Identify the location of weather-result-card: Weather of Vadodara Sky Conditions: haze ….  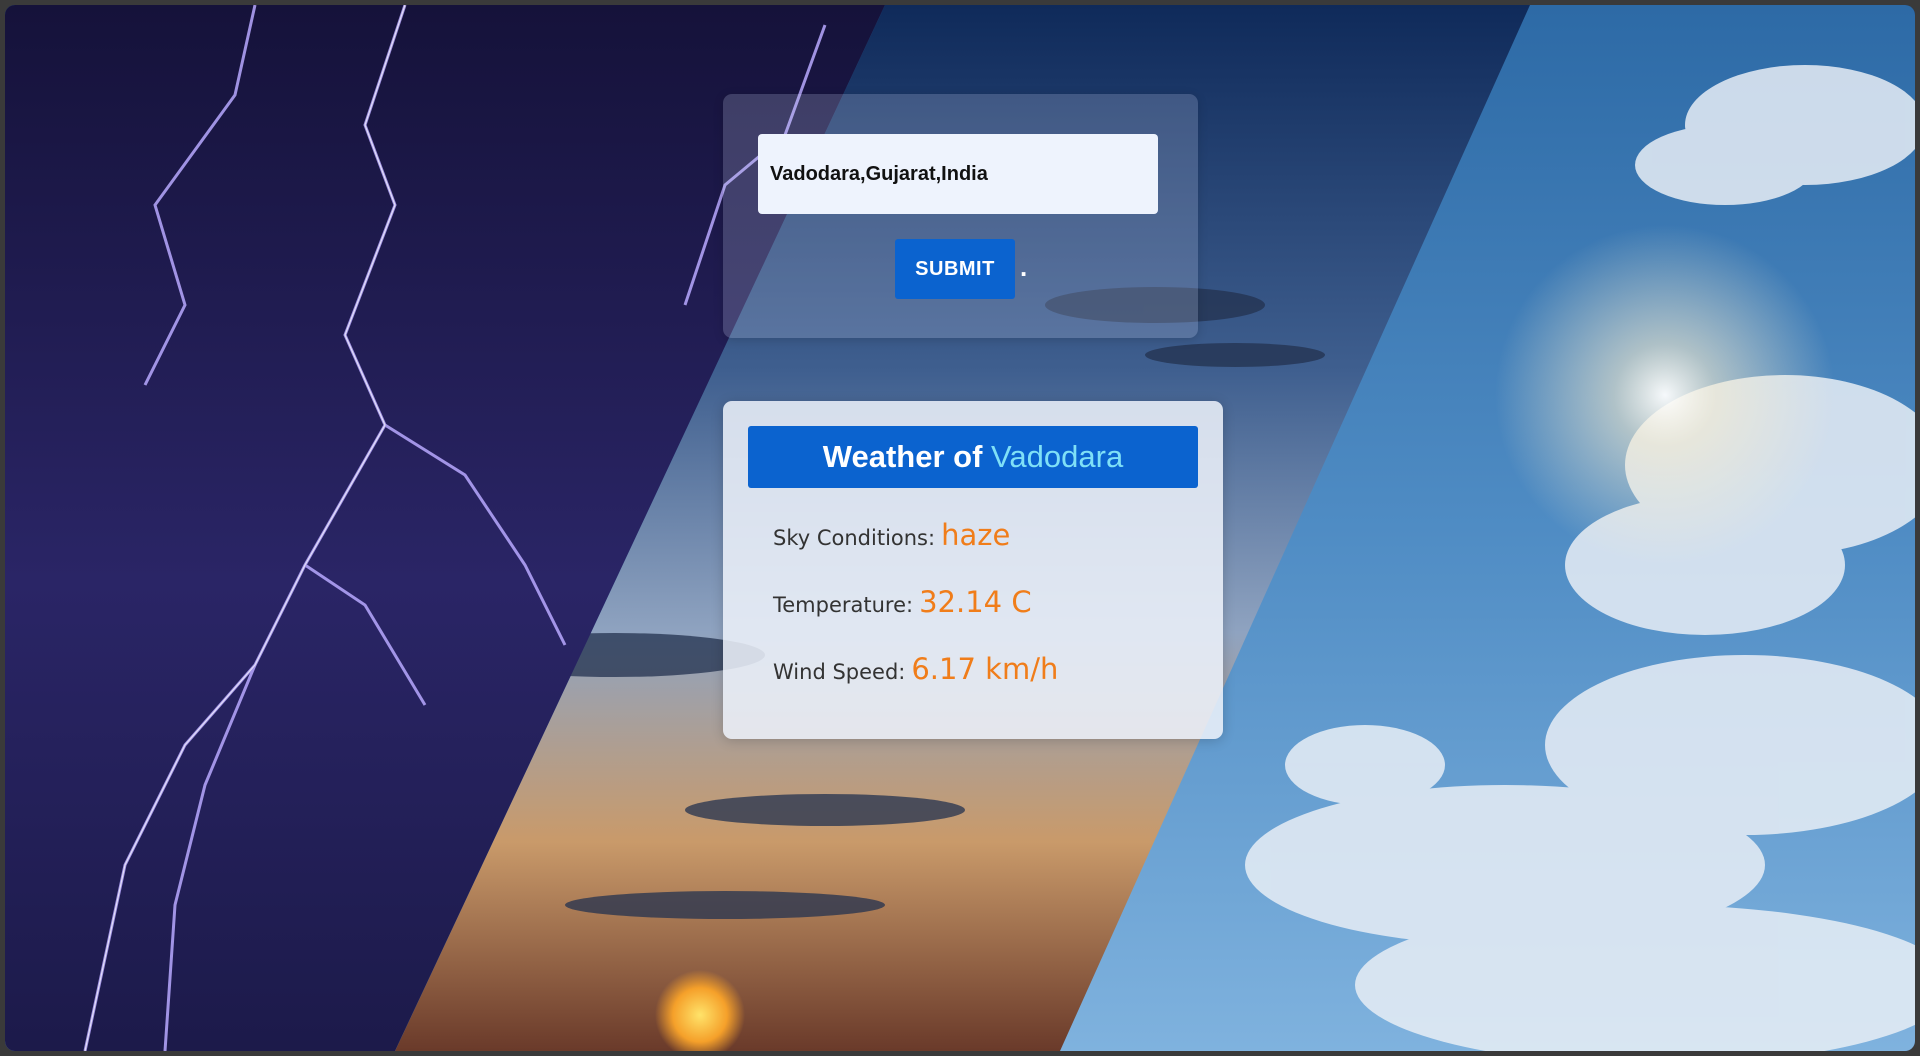
(973, 570).